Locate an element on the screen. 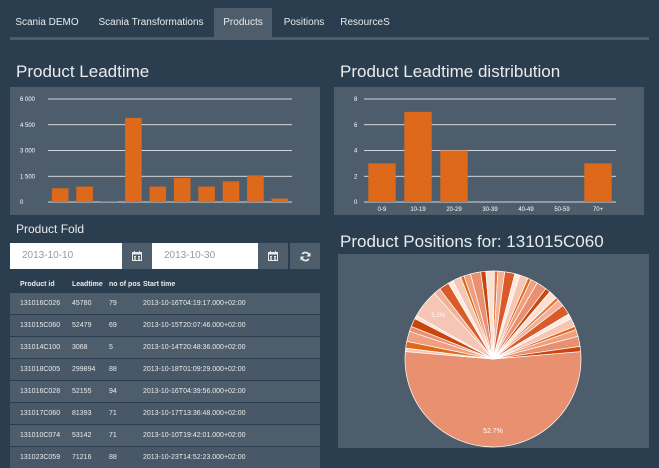 This screenshot has height=468, width=659. column-header: Start time is located at coordinates (231, 284).